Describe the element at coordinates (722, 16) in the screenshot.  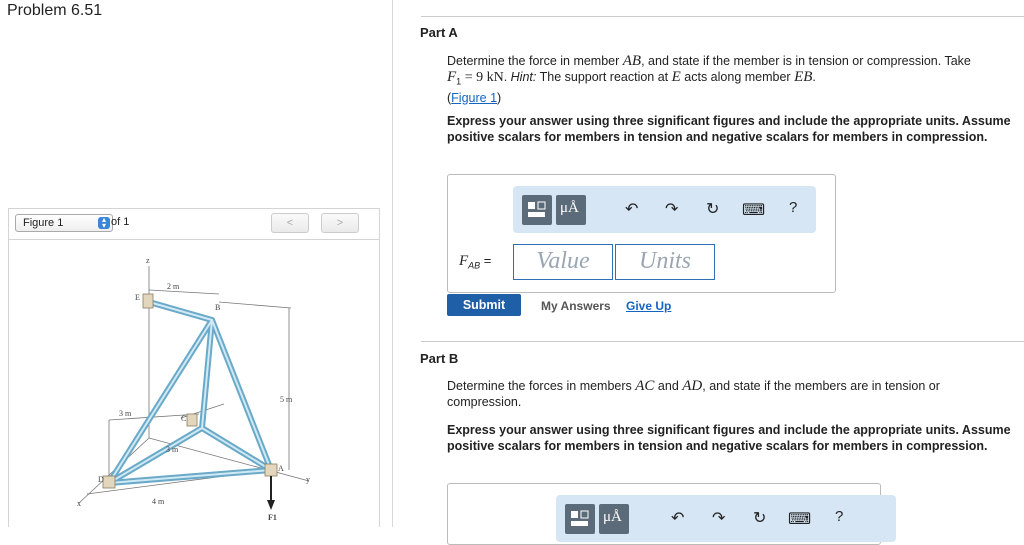
I see `part-a-divider` at that location.